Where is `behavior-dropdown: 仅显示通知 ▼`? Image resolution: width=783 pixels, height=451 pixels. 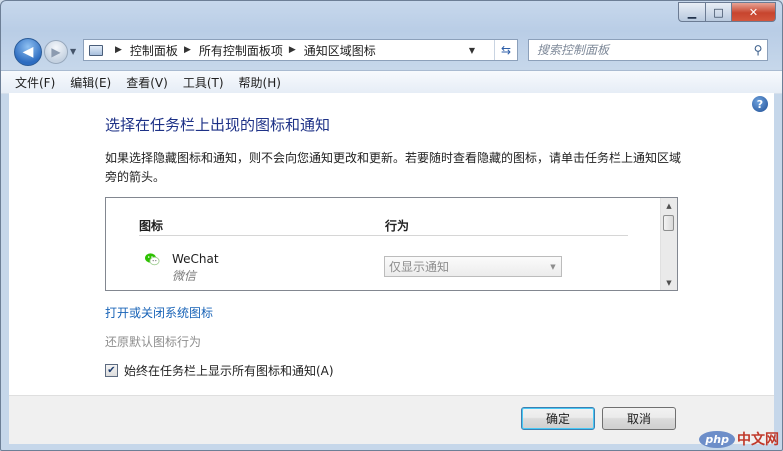
behavior-dropdown: 仅显示通知 ▼ is located at coordinates (473, 266).